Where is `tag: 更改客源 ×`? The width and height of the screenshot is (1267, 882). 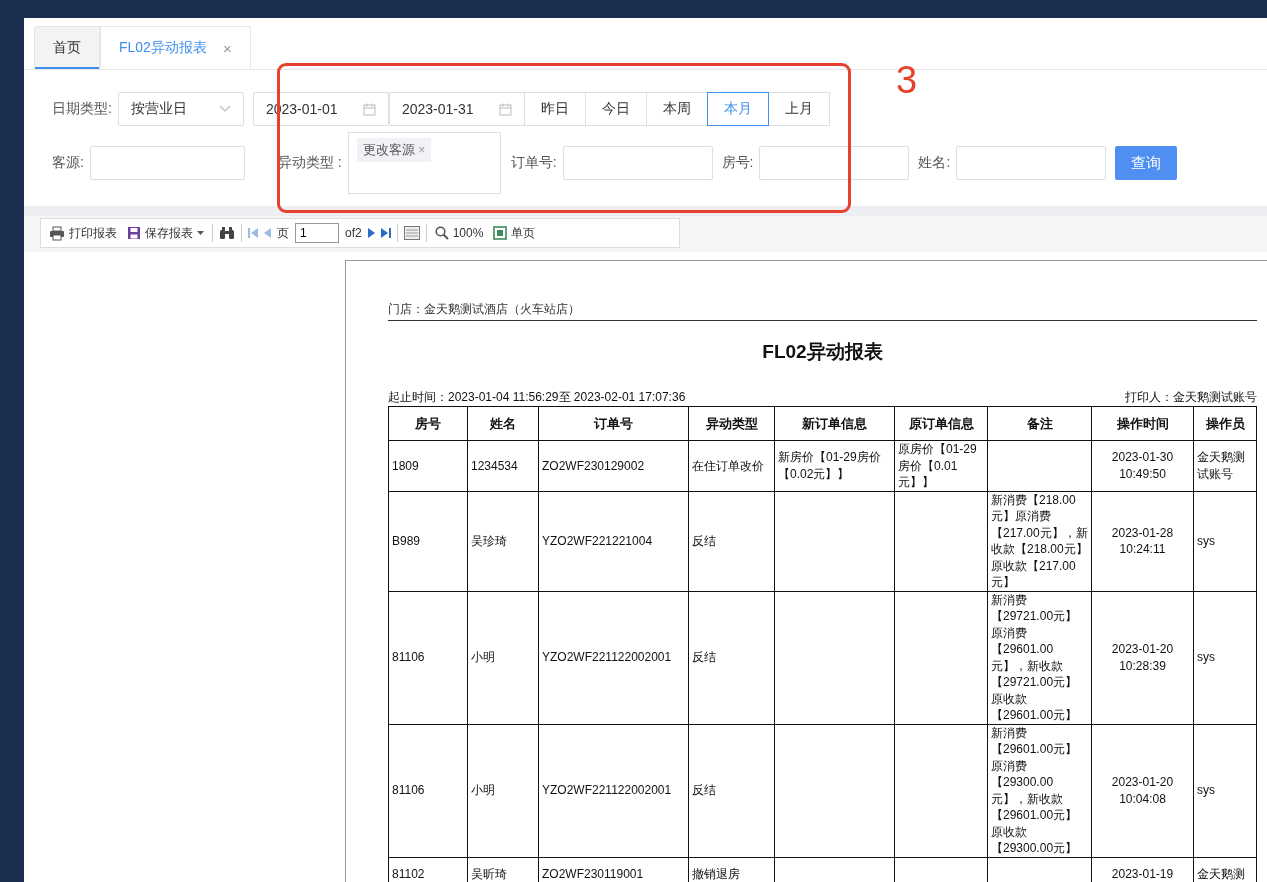 tag: 更改客源 × is located at coordinates (394, 150).